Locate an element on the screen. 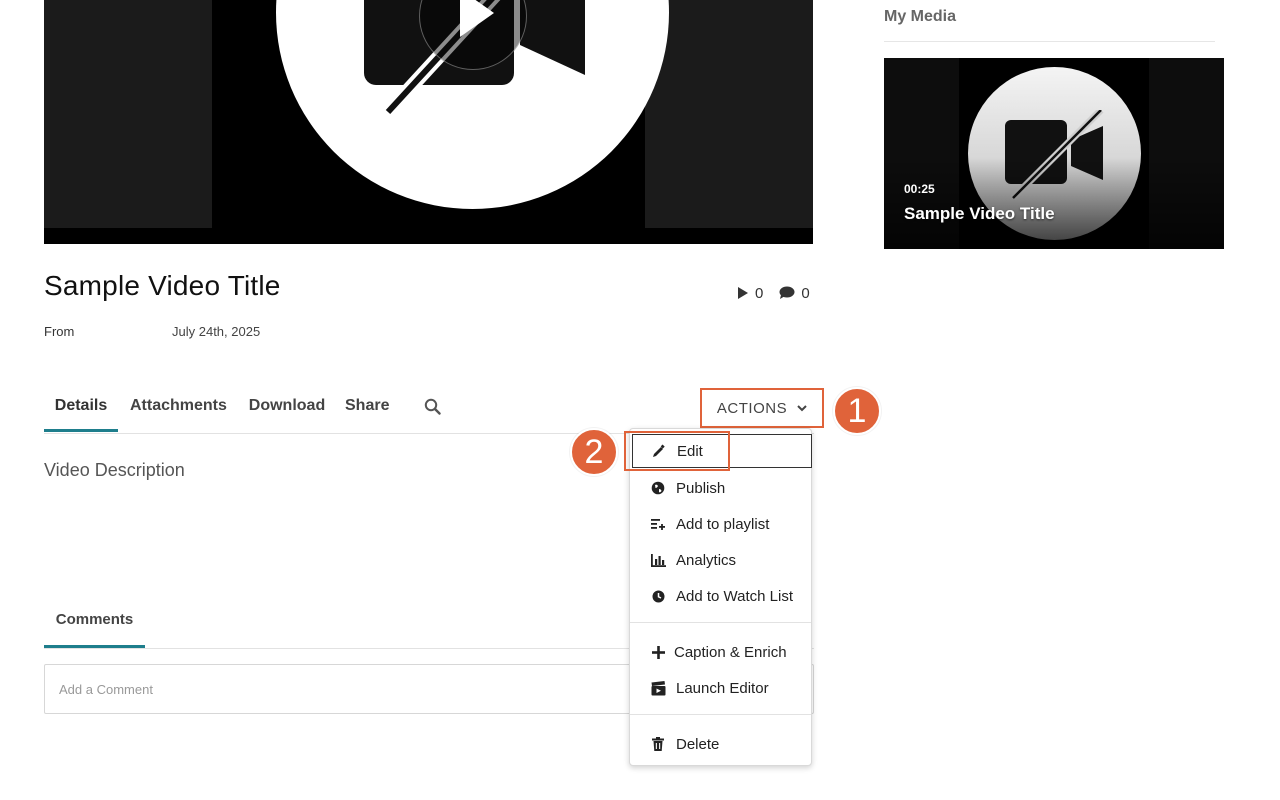 The width and height of the screenshot is (1280, 800). menu-item-add-to-watch-list: Add to Watch List is located at coordinates (720, 596).